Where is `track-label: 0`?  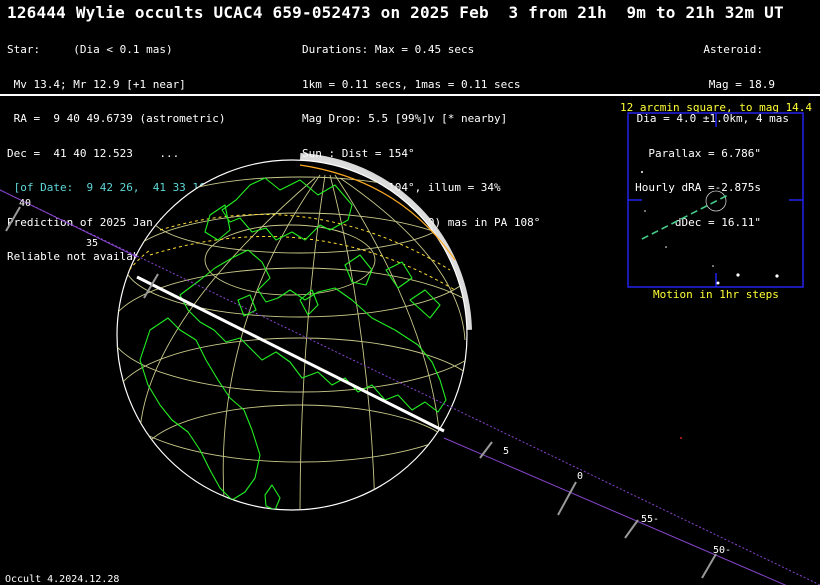
track-label: 0 is located at coordinates (580, 476).